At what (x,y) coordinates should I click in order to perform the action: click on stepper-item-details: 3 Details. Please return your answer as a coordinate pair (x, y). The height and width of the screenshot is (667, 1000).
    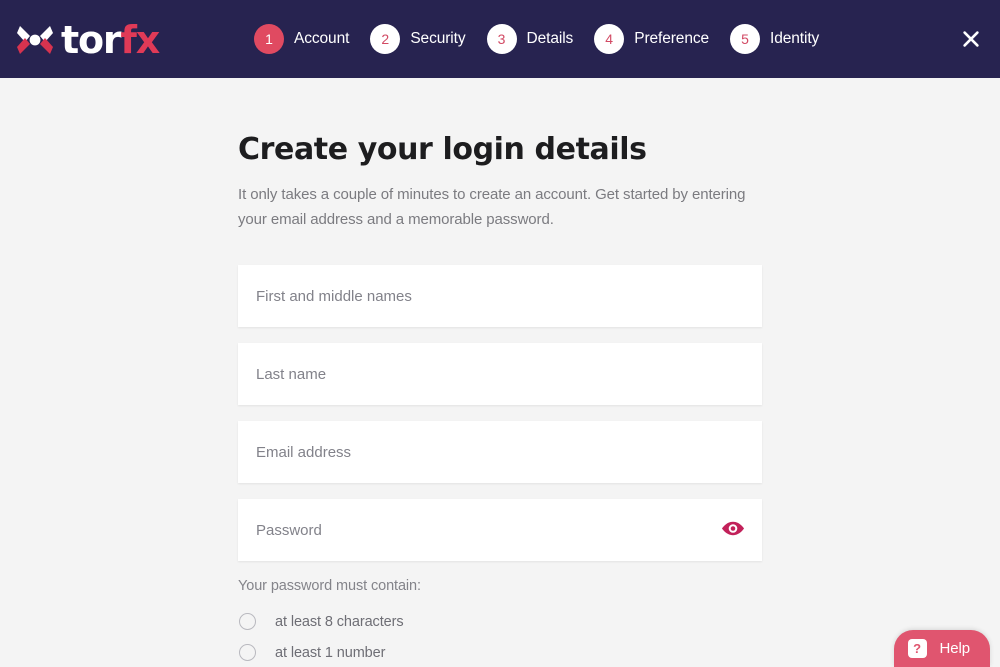
    Looking at the image, I should click on (530, 39).